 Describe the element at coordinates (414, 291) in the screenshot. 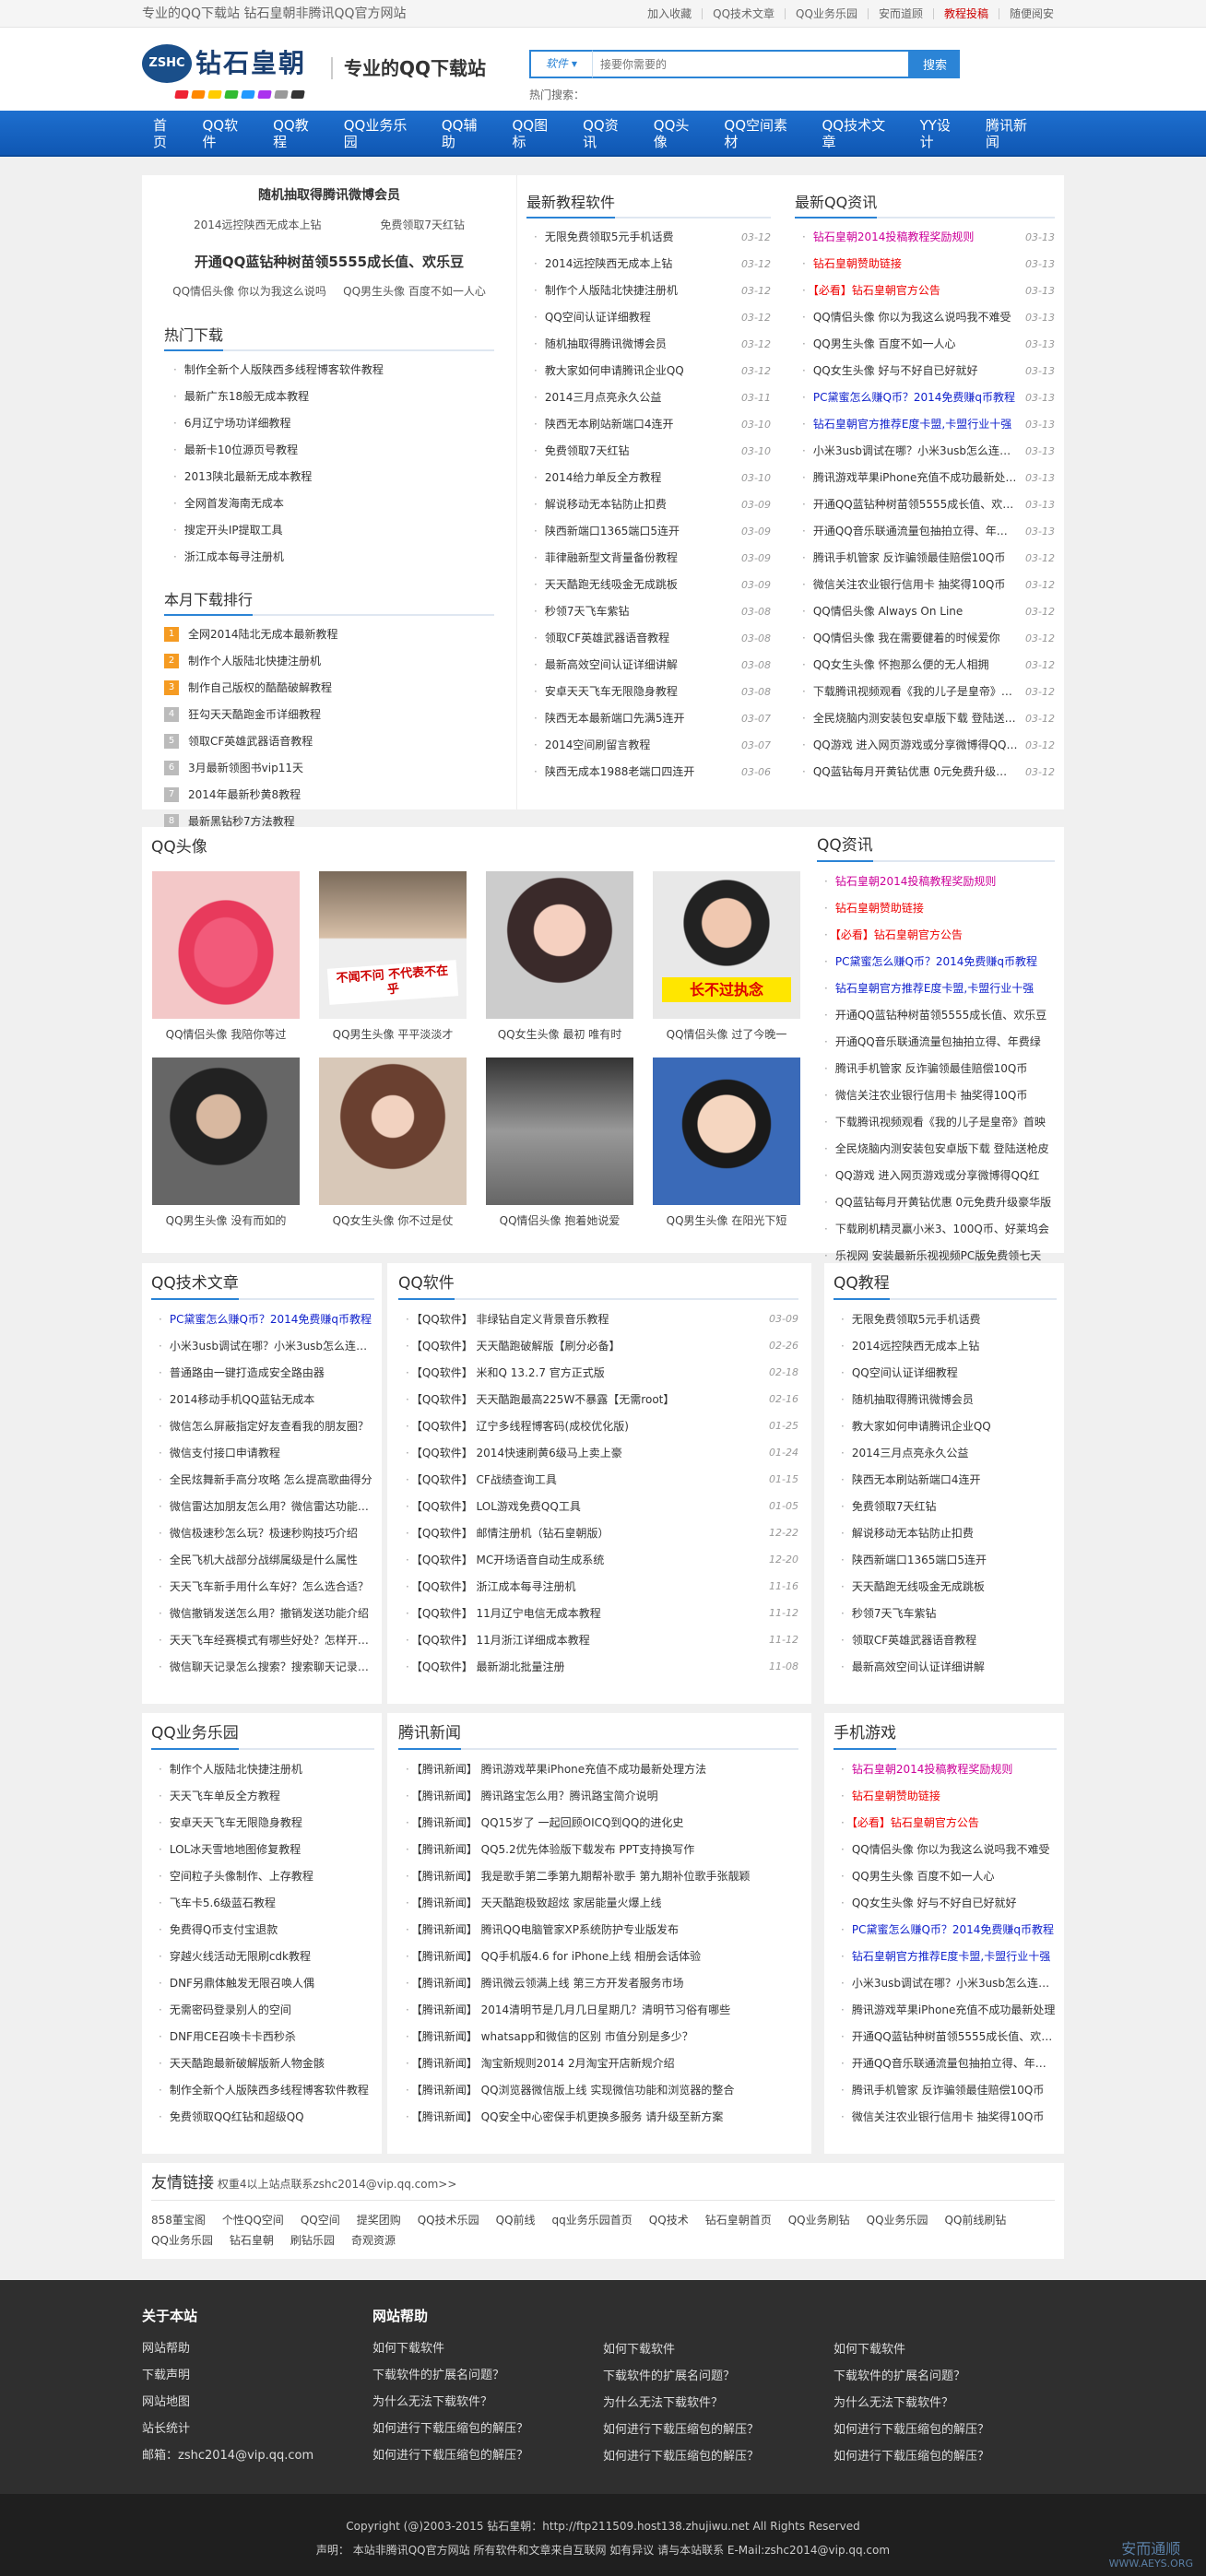

I see `featured-link: QQ男生头像 百度不如一人心` at that location.